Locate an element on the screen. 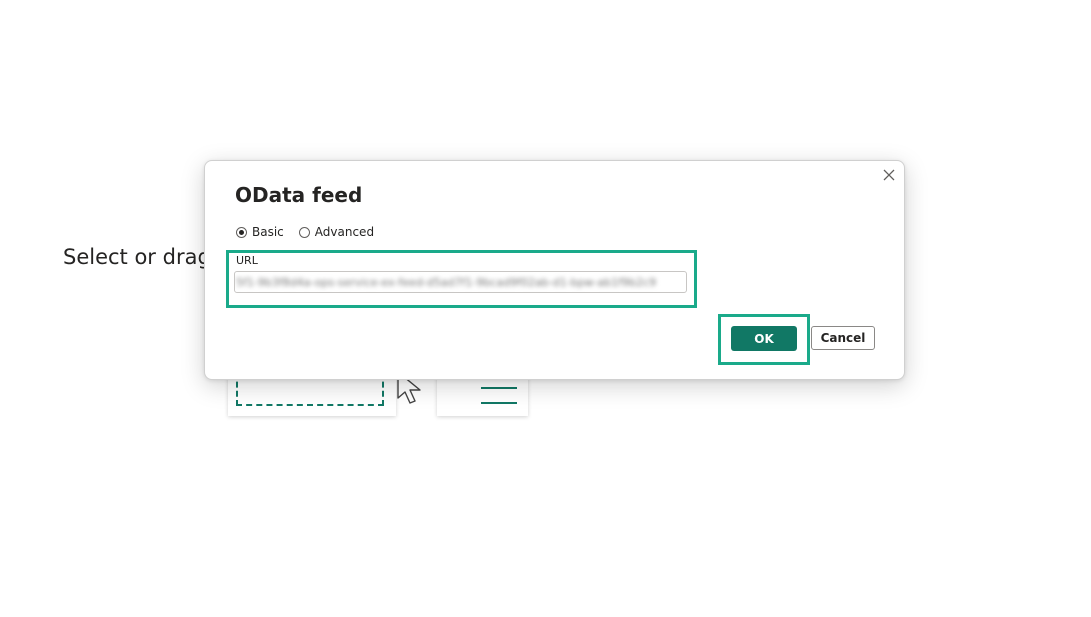 The height and width of the screenshot is (617, 1091). mode-radio-group: Basic Advanced is located at coordinates (312, 232).